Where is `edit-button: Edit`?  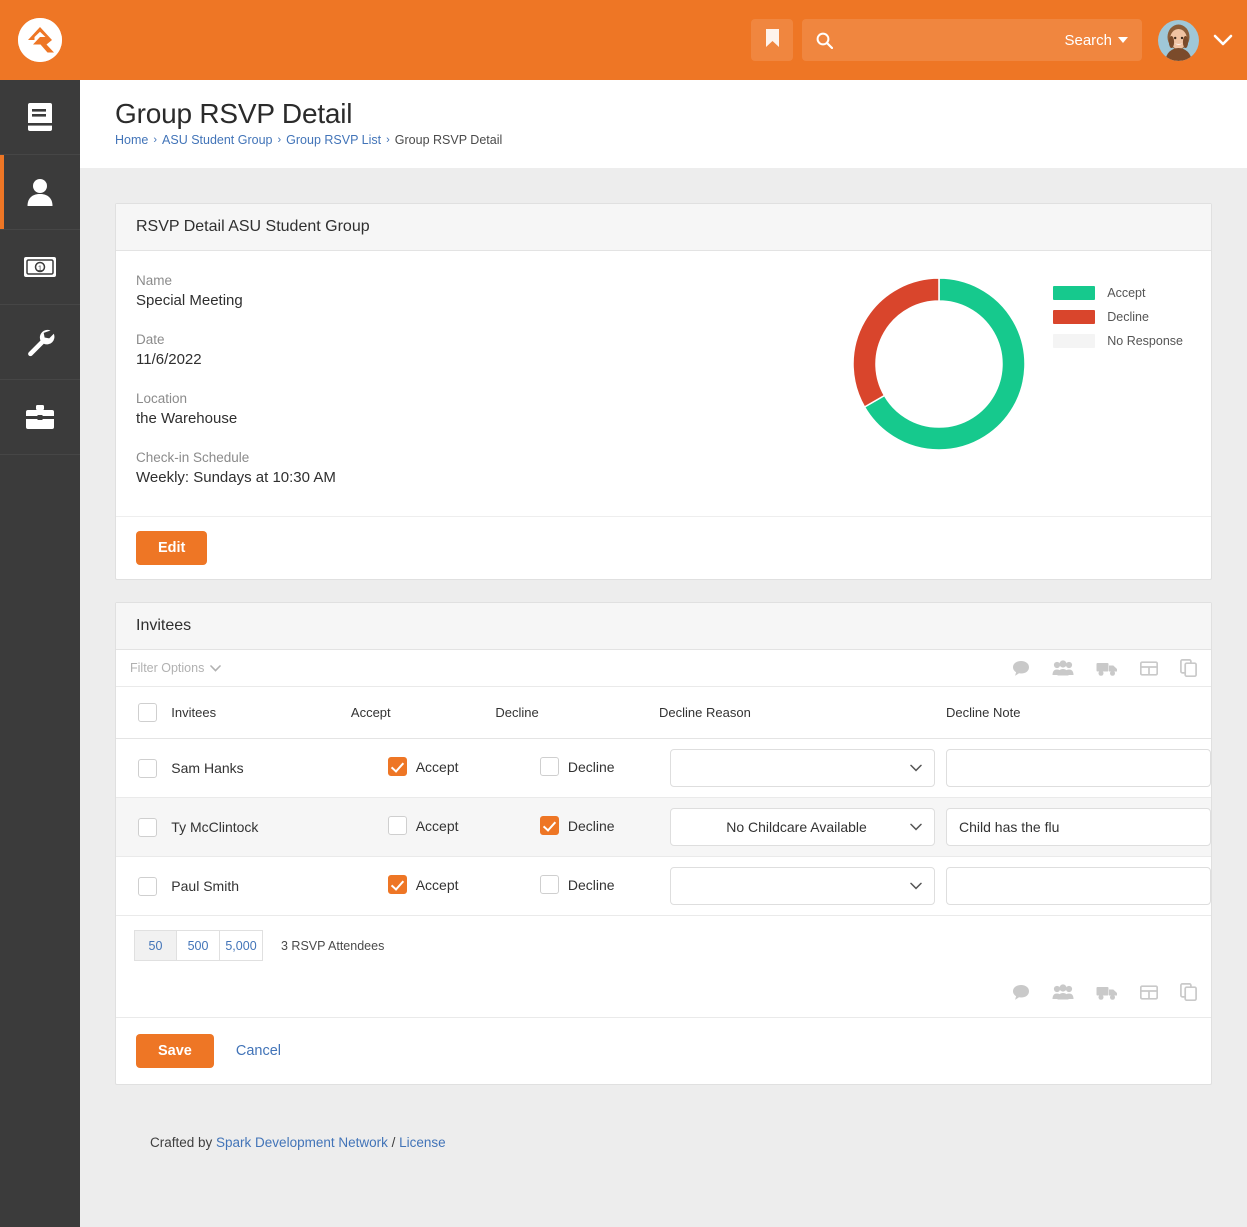
edit-button: Edit is located at coordinates (172, 548).